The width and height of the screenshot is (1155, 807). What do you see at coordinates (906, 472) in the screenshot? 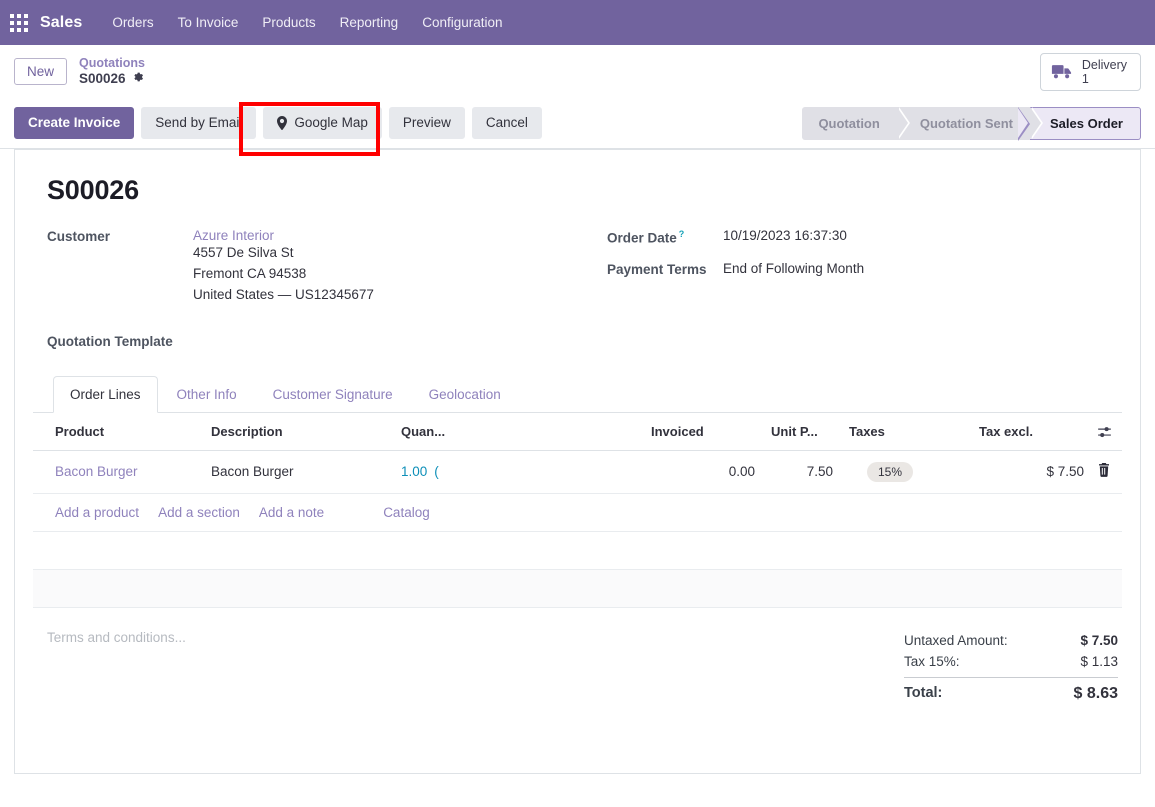
I see `cell-taxes: 15%` at bounding box center [906, 472].